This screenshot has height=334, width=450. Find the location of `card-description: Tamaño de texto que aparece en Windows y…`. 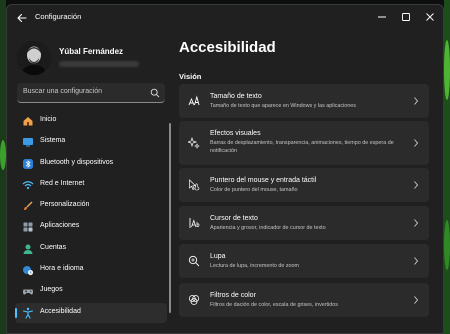

card-description: Tamaño de texto que aparece en Windows y… is located at coordinates (283, 106).